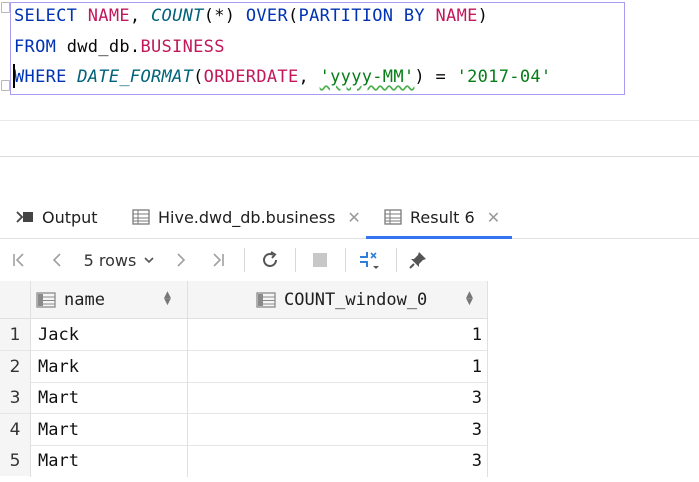 The image size is (699, 482). Describe the element at coordinates (108, 16) in the screenshot. I see `ident-name: NAME` at that location.